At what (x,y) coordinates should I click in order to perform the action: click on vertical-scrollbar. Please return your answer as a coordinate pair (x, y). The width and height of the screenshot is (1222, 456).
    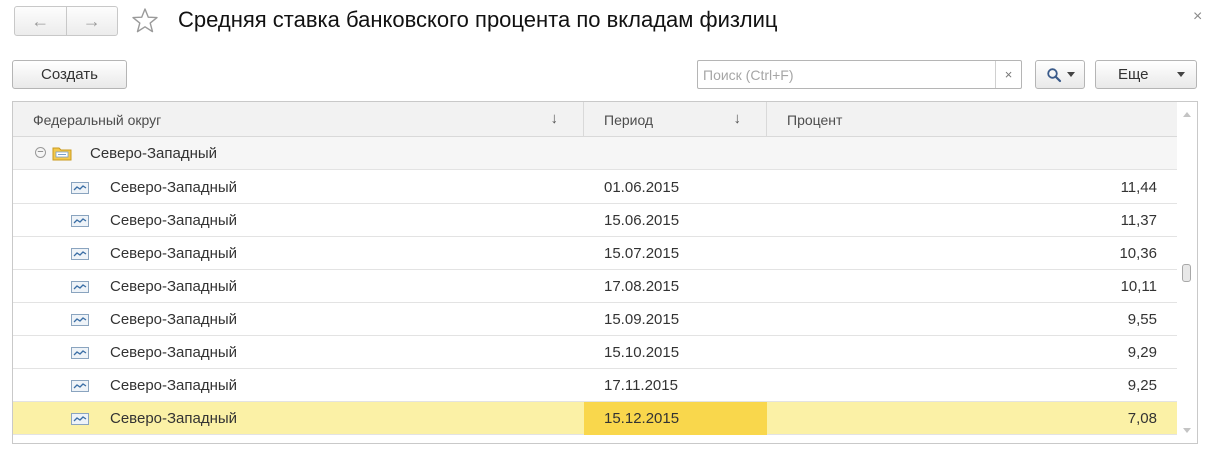
    Looking at the image, I should click on (1187, 272).